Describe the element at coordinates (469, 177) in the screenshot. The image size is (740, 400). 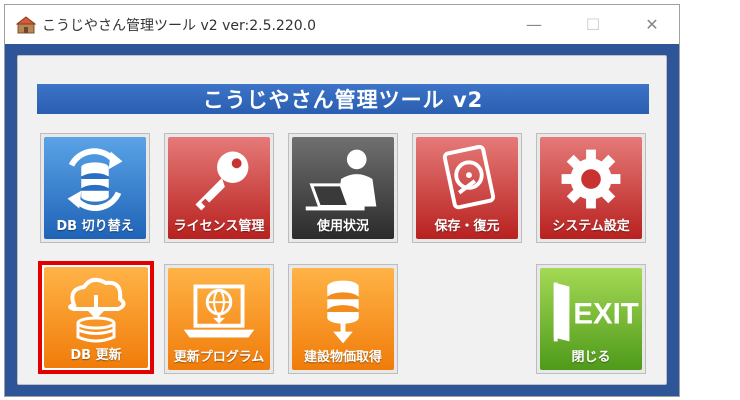
I see `disk-icon` at that location.